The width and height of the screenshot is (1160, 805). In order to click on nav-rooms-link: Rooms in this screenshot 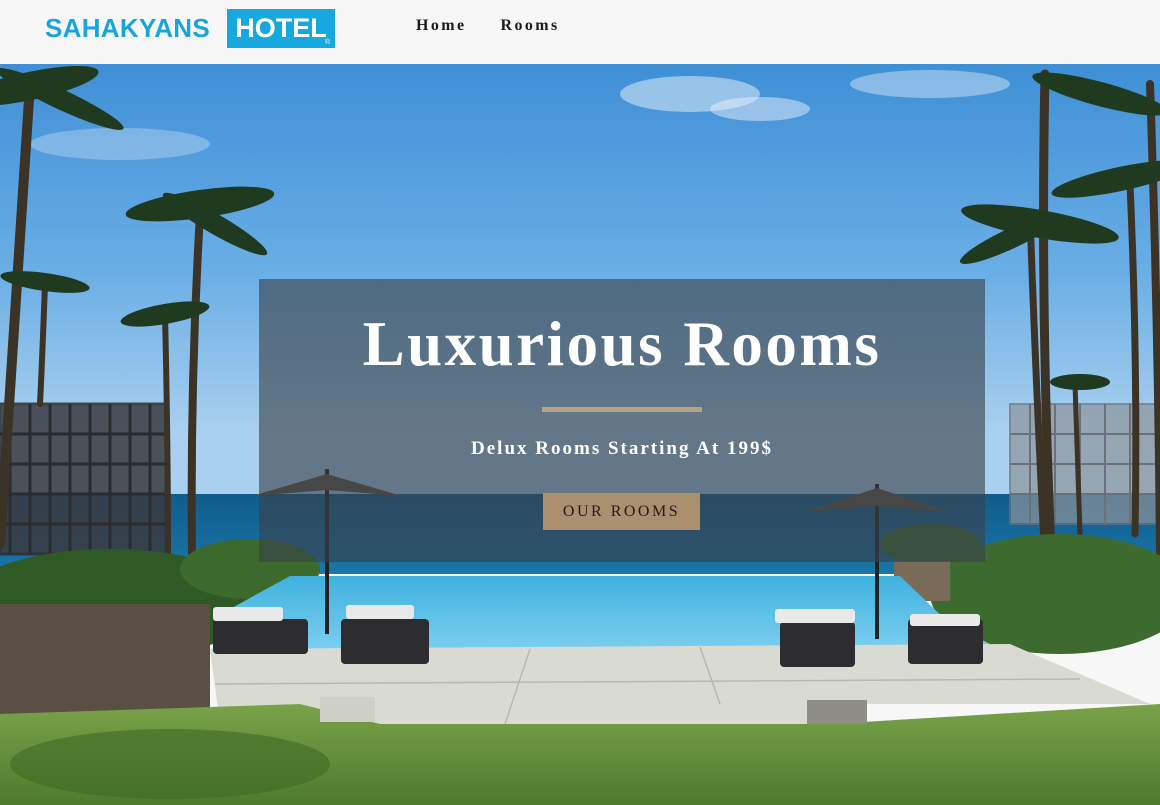, I will do `click(529, 26)`.